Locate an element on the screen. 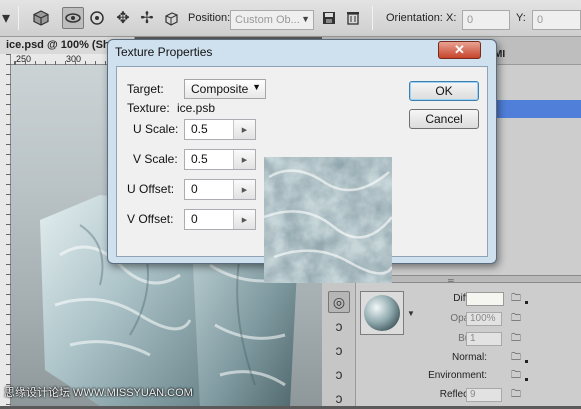  document-tab-title: ice.psd @ 100% (Sh is located at coordinates (58, 45).